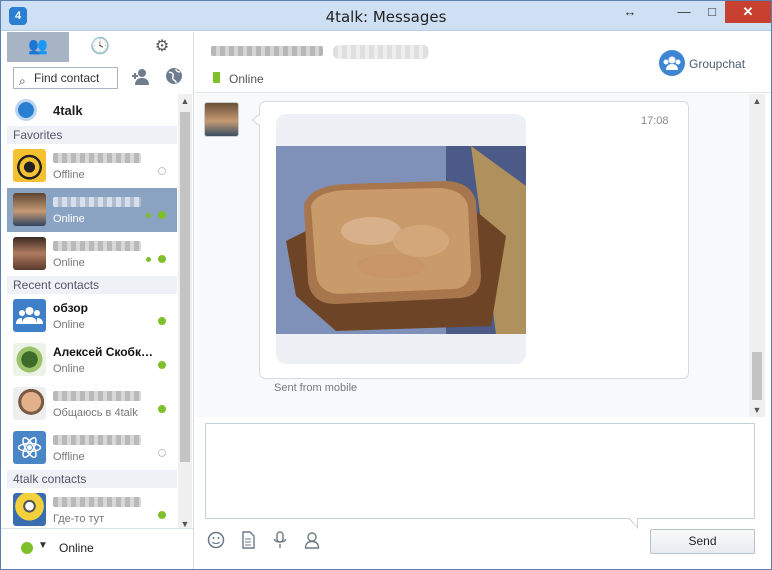 This screenshot has width=772, height=570. What do you see at coordinates (757, 255) in the screenshot?
I see `chat-scrollbar: ▲ ▼` at bounding box center [757, 255].